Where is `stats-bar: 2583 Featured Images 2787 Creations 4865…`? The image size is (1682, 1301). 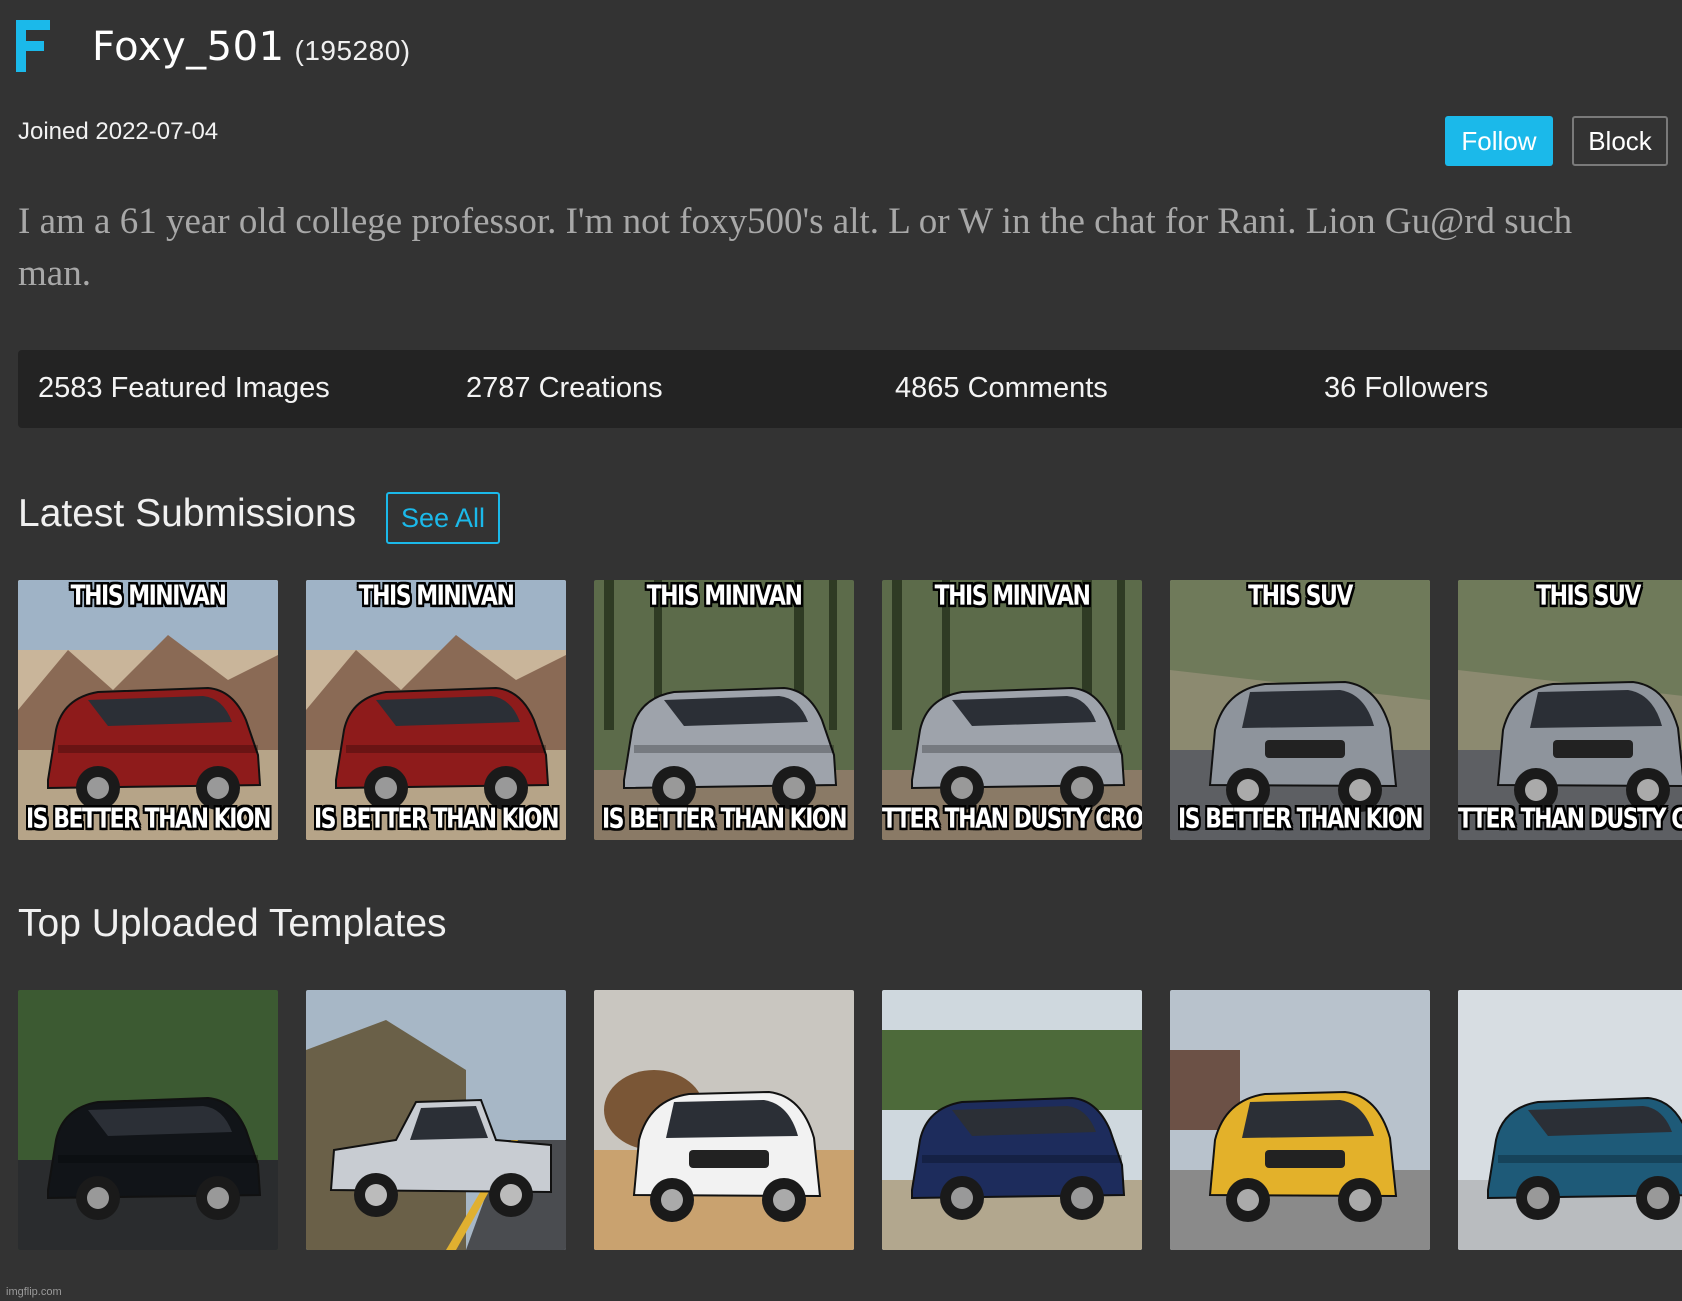
stats-bar: 2583 Featured Images 2787 Creations 4865… is located at coordinates (850, 389).